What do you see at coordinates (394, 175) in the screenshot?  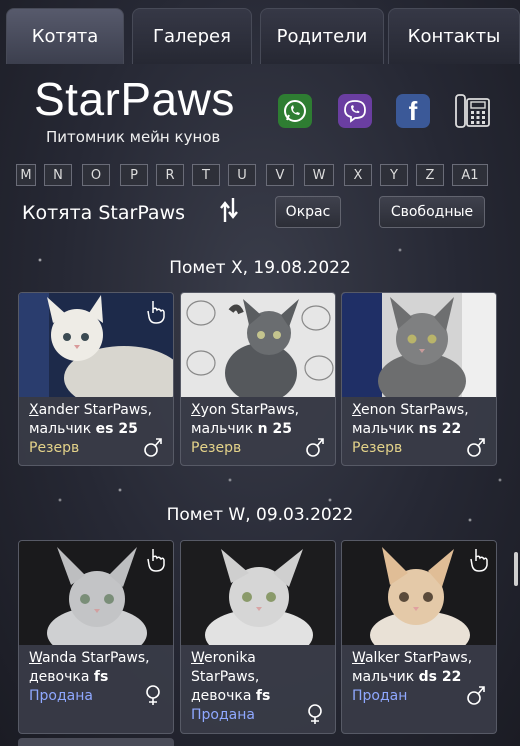 I see `letter-y: Y` at bounding box center [394, 175].